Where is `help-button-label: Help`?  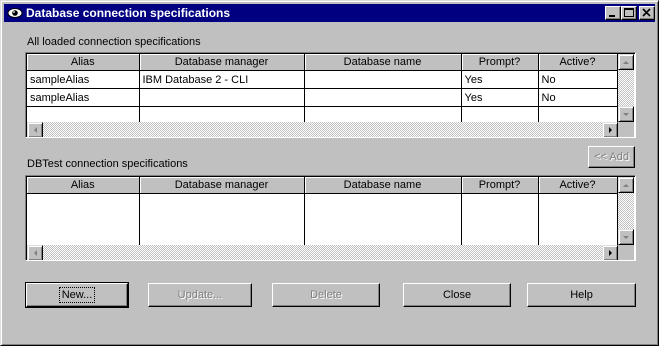 help-button-label: Help is located at coordinates (581, 295).